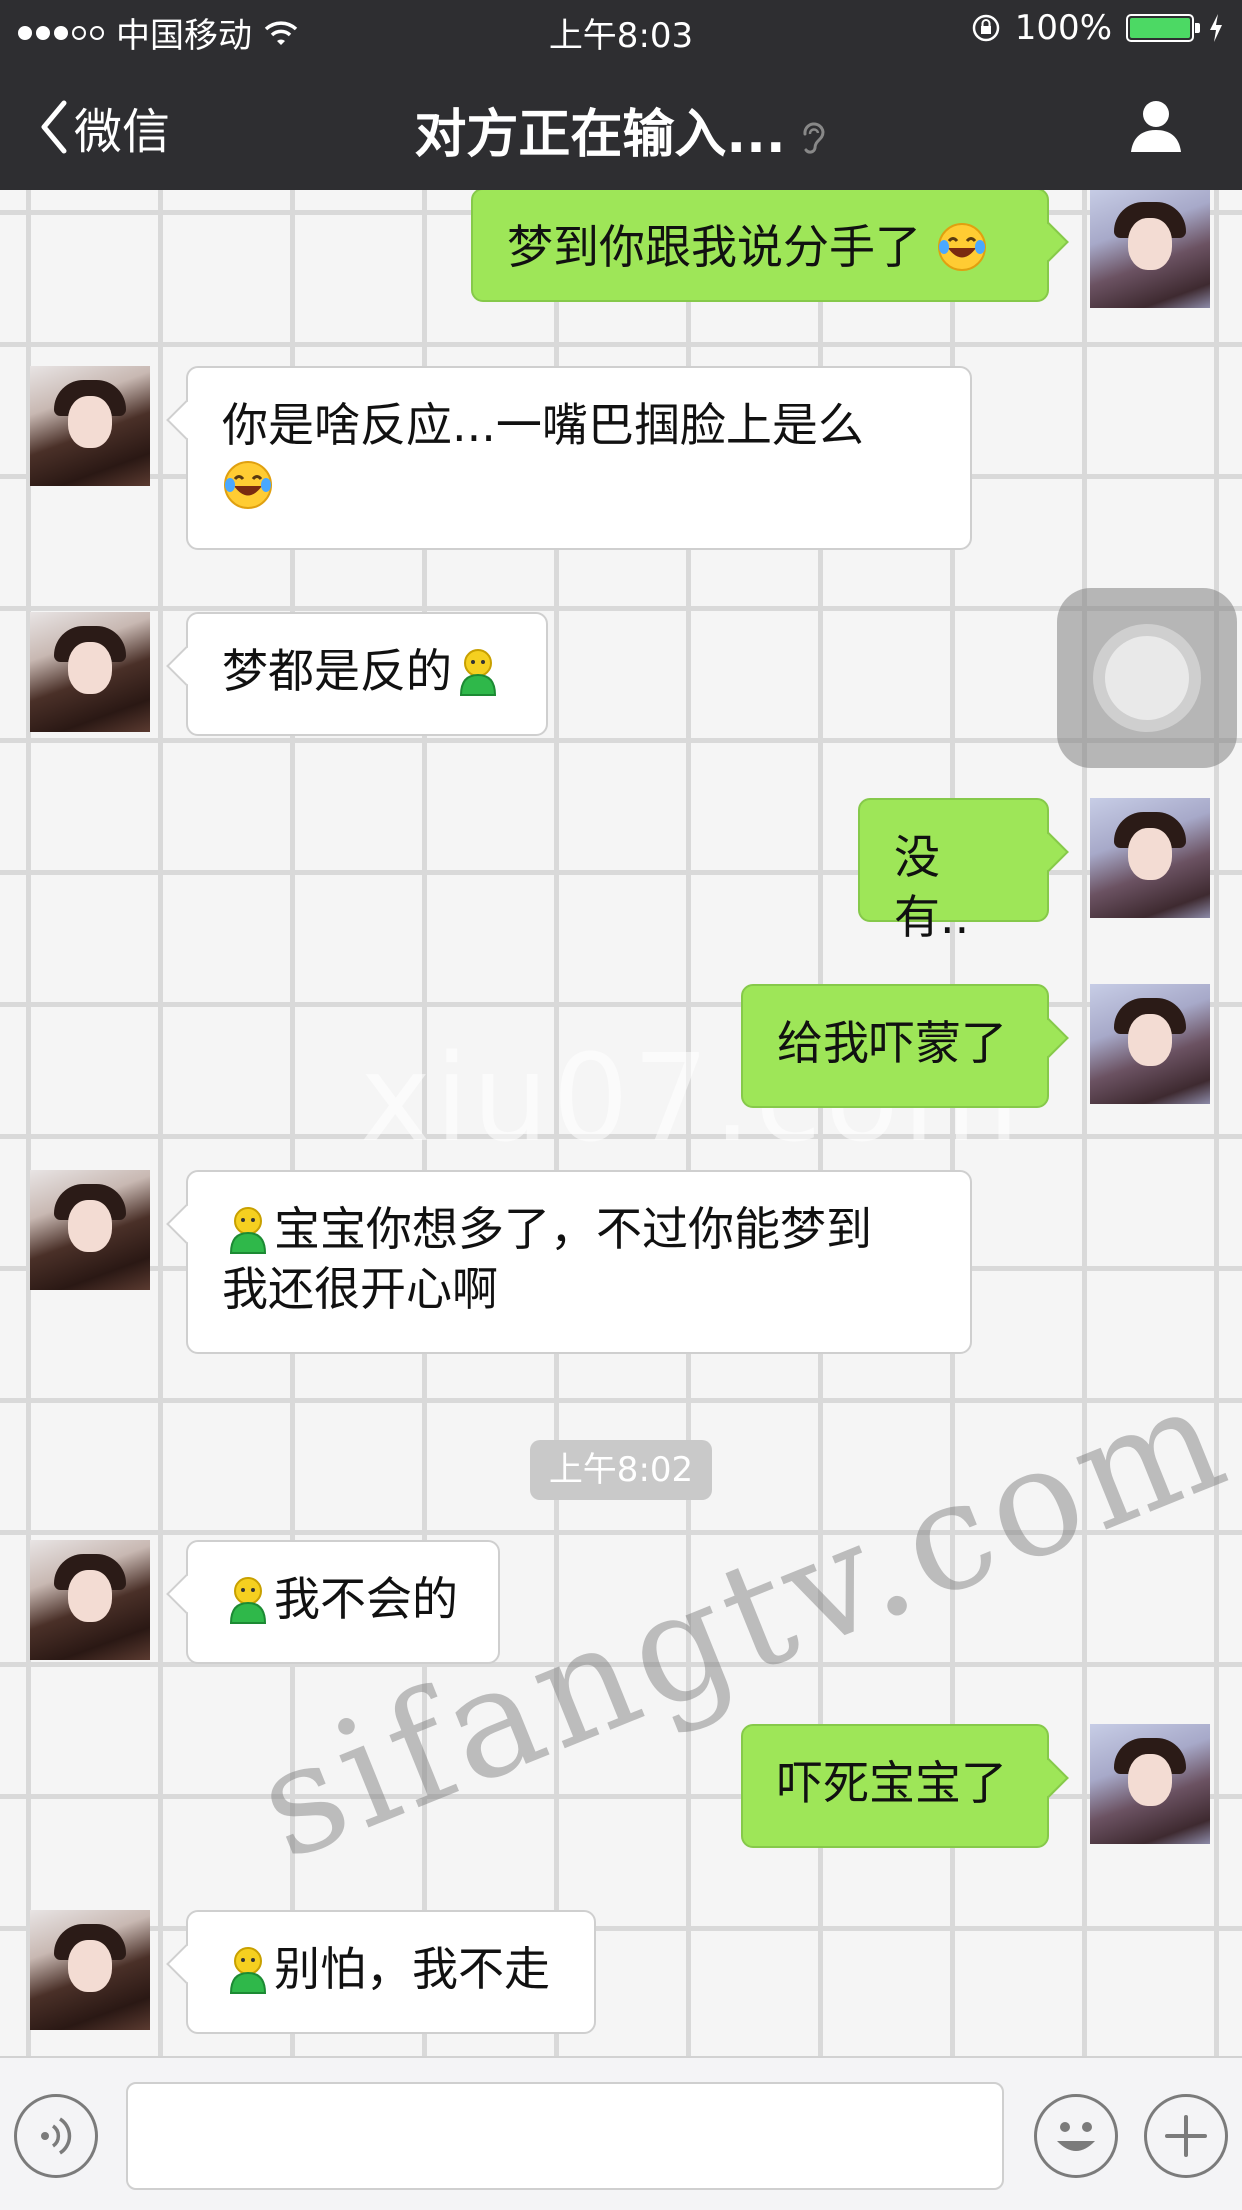 The width and height of the screenshot is (1242, 2210). I want to click on message-text: 别怕，我不走, so click(412, 1969).